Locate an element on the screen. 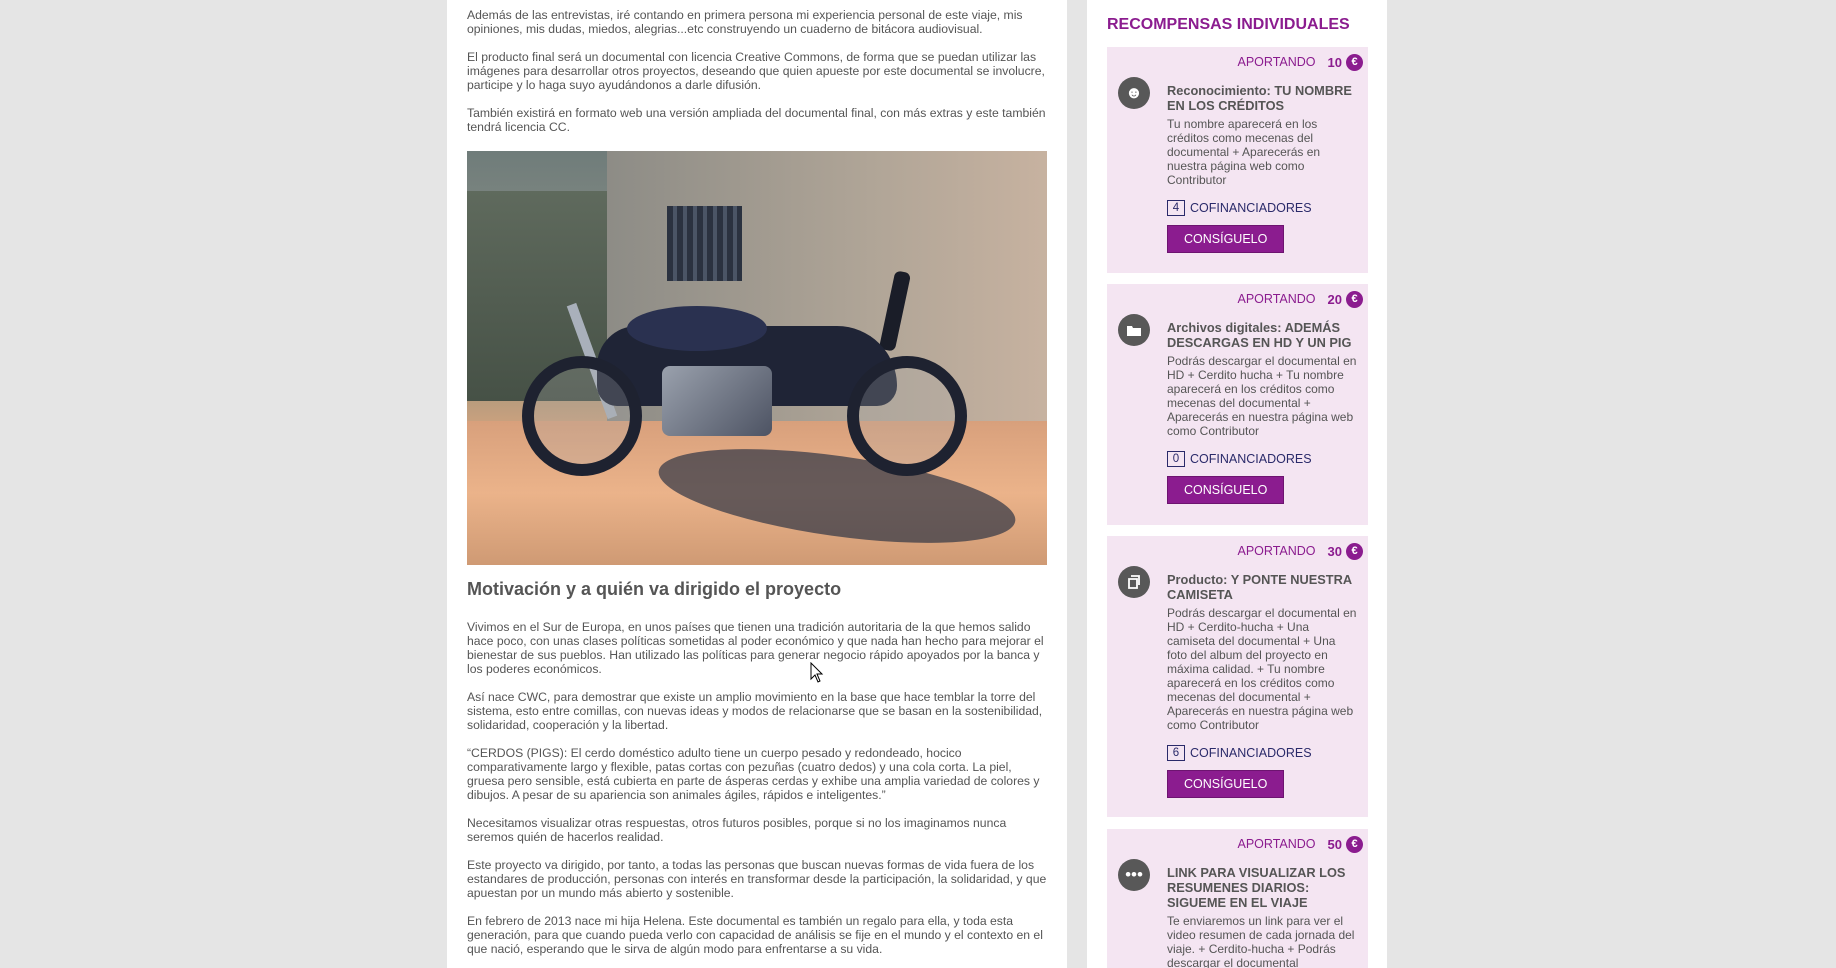 The image size is (1836, 968). backers-count: 0 is located at coordinates (1176, 459).